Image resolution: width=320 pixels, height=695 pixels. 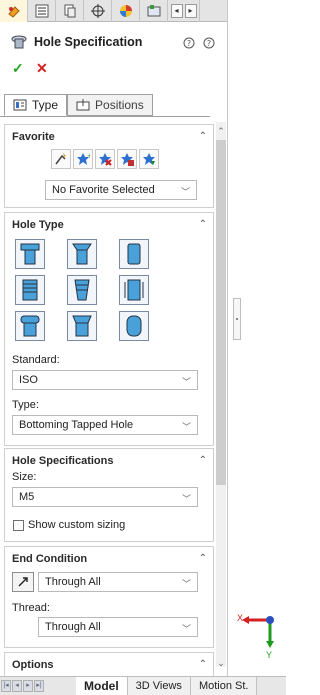 I want to click on countersink-slot-button, so click(x=82, y=326).